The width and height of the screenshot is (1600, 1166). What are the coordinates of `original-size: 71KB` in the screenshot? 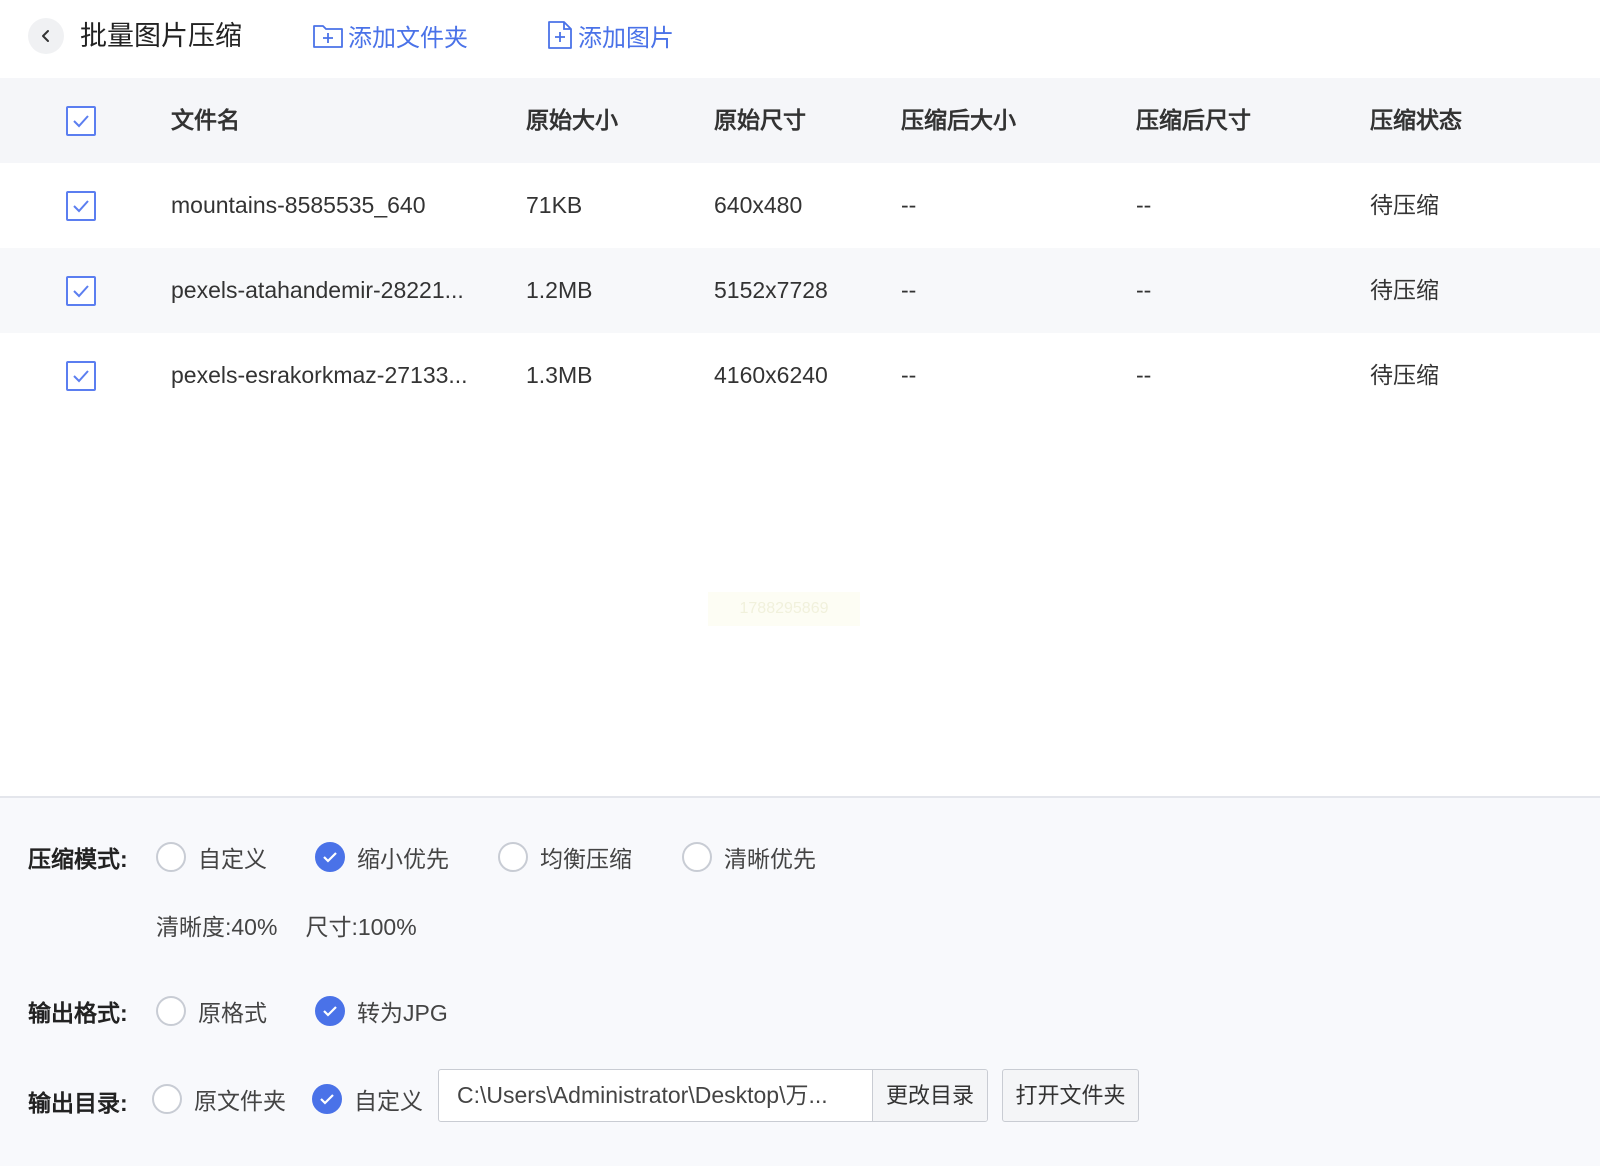 It's located at (554, 205).